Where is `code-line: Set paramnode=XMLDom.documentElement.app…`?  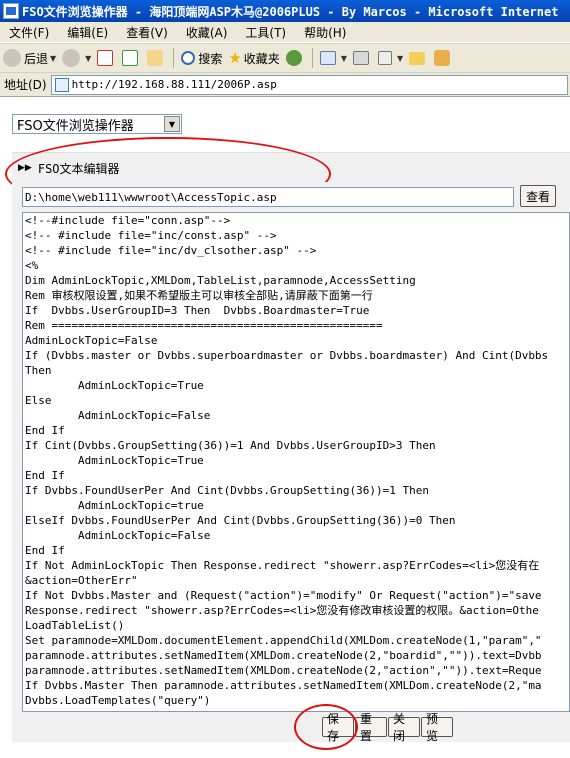 code-line: Set paramnode=XMLDom.documentElement.app… is located at coordinates (283, 640).